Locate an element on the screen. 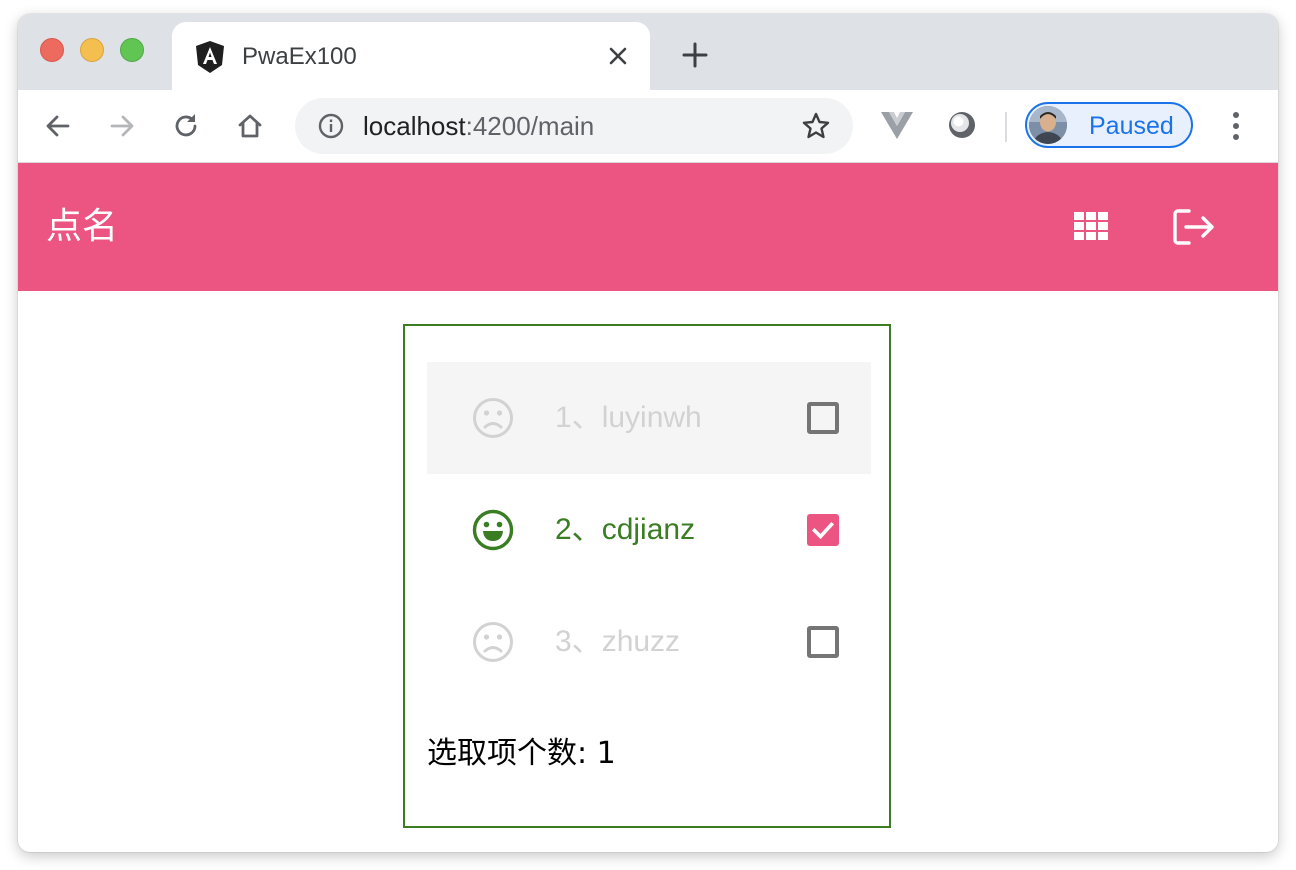 The width and height of the screenshot is (1296, 870). zoom-window-button is located at coordinates (132, 50).